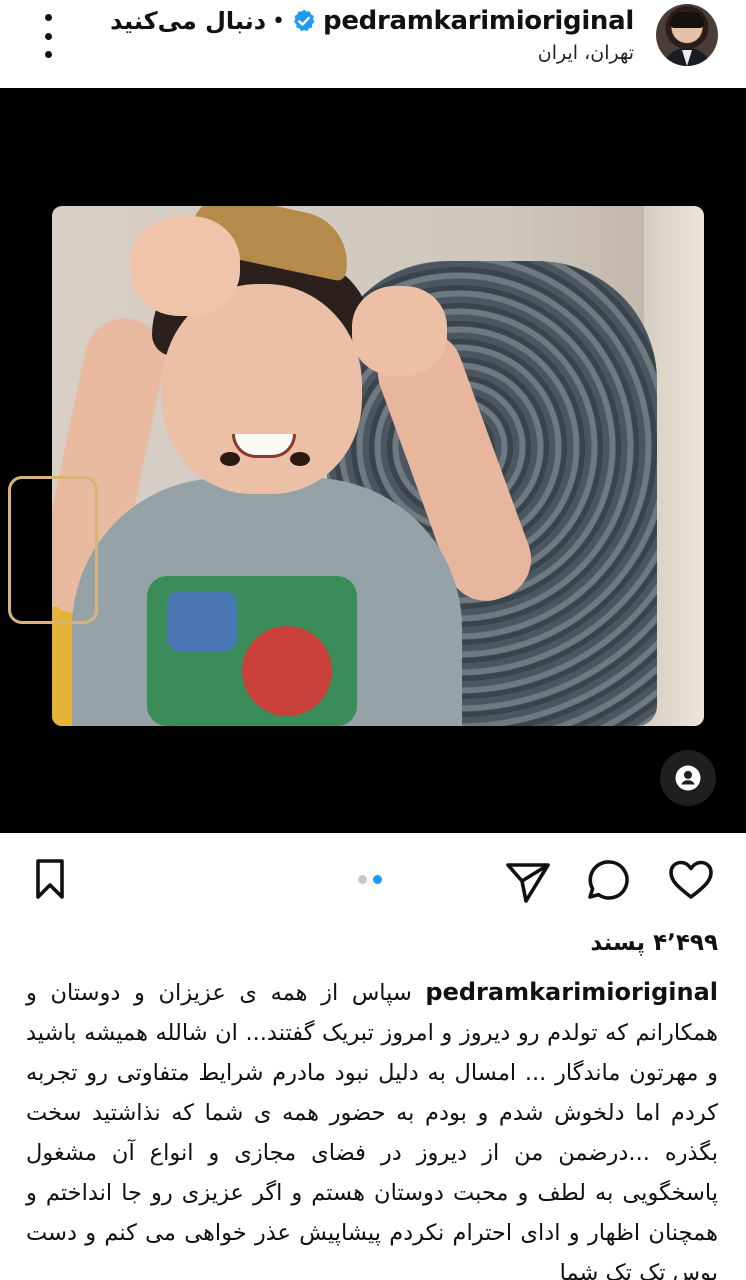 The height and width of the screenshot is (1280, 746). I want to click on user-tag-glyph, so click(688, 778).